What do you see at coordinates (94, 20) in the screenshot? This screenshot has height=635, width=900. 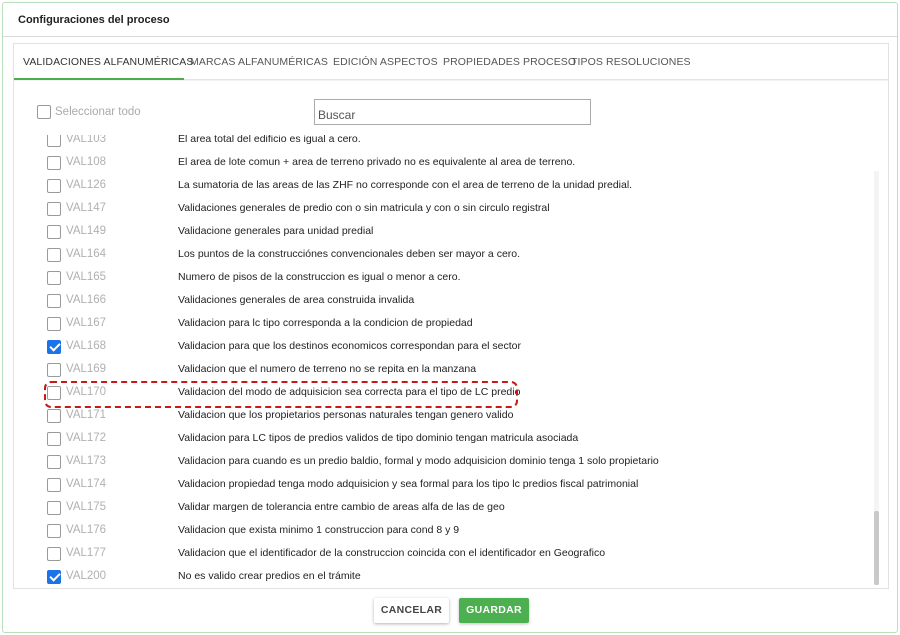 I see `dialog-title: Configuraciones del proceso` at bounding box center [94, 20].